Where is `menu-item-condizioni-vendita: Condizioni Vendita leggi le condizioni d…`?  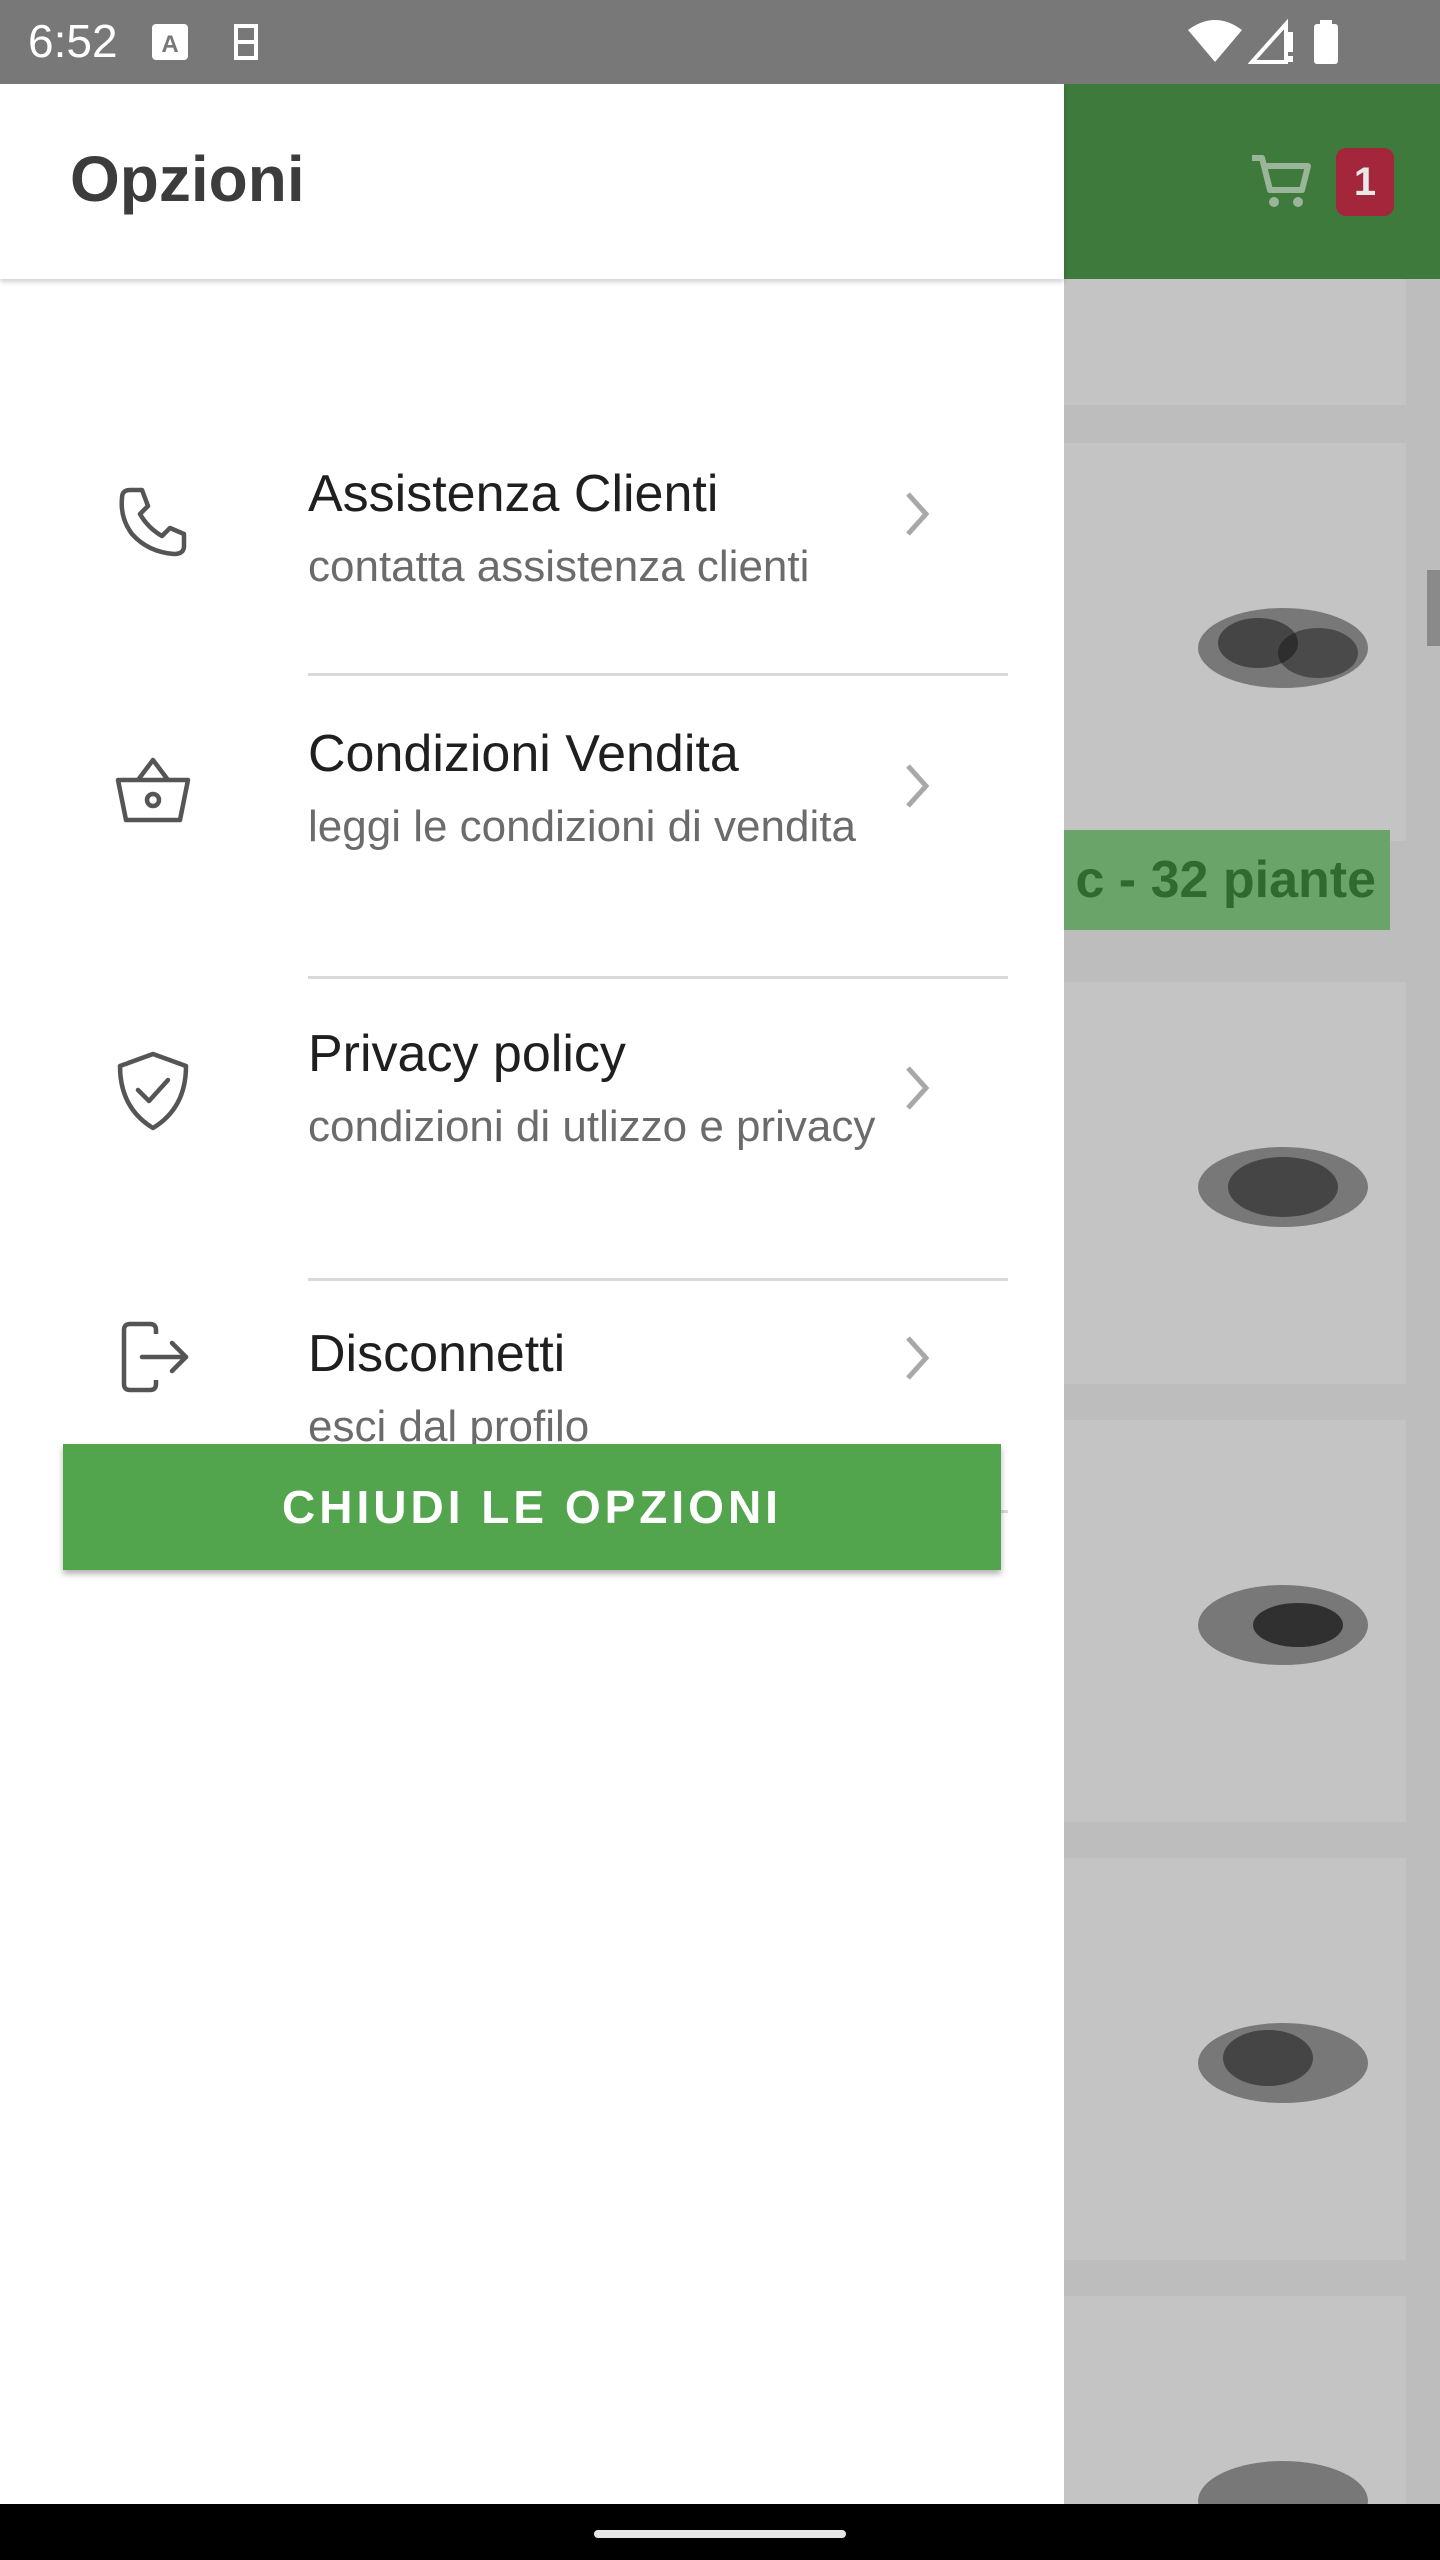 menu-item-condizioni-vendita: Condizioni Vendita leggi le condizioni d… is located at coordinates (532, 827).